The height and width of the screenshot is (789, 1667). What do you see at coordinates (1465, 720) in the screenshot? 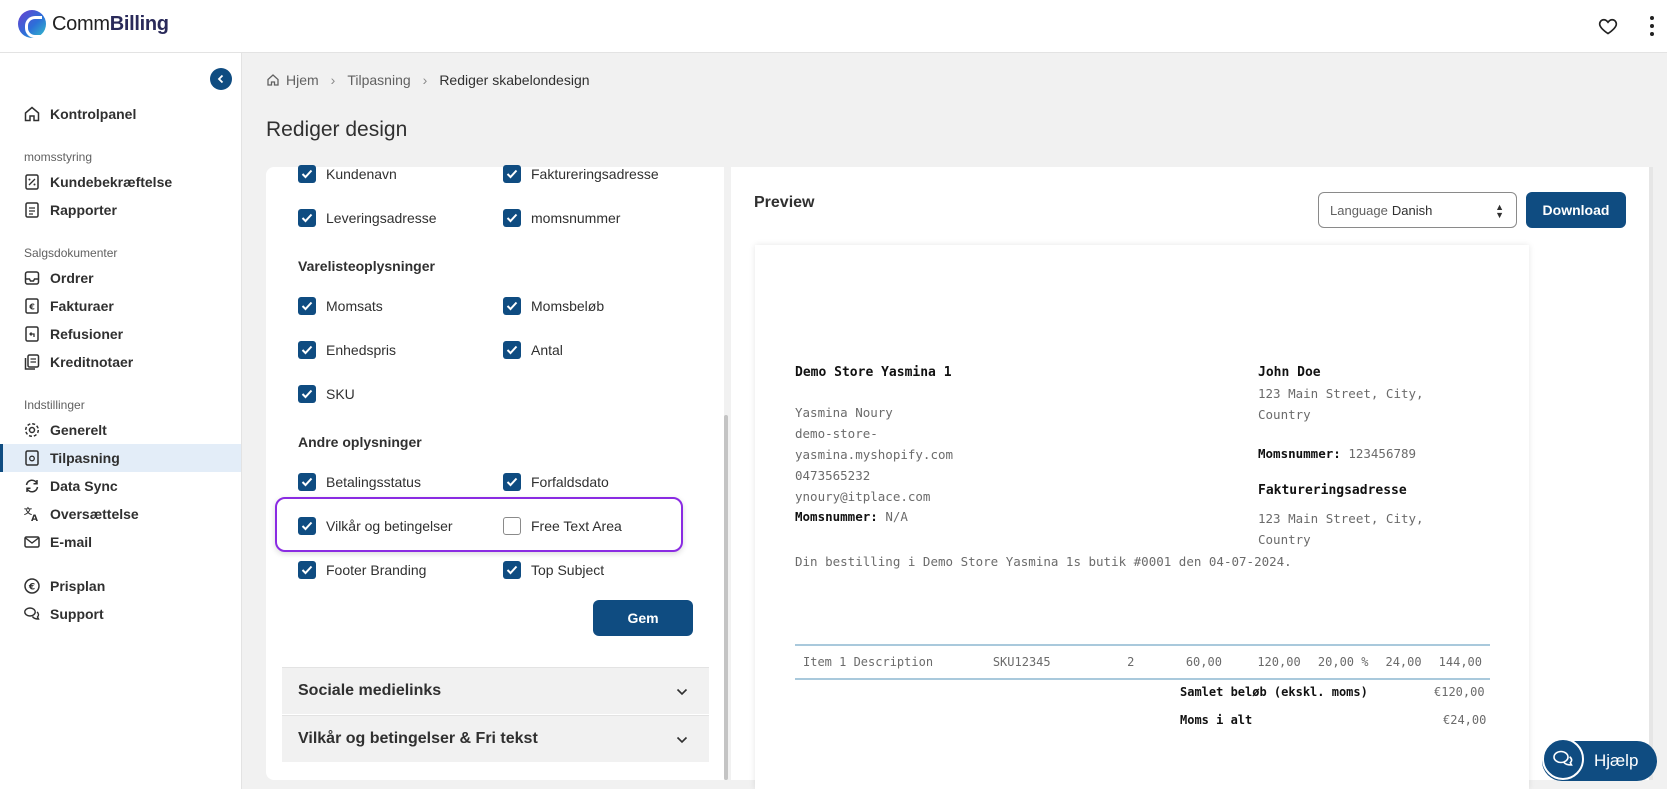
I see `vat-total-value: €24,00` at bounding box center [1465, 720].